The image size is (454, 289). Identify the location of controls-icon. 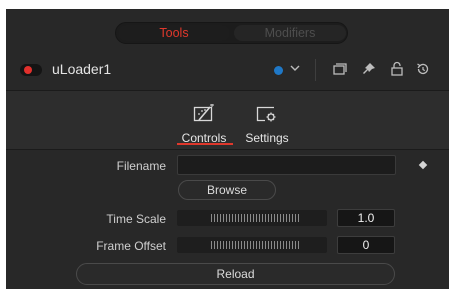
(203, 113).